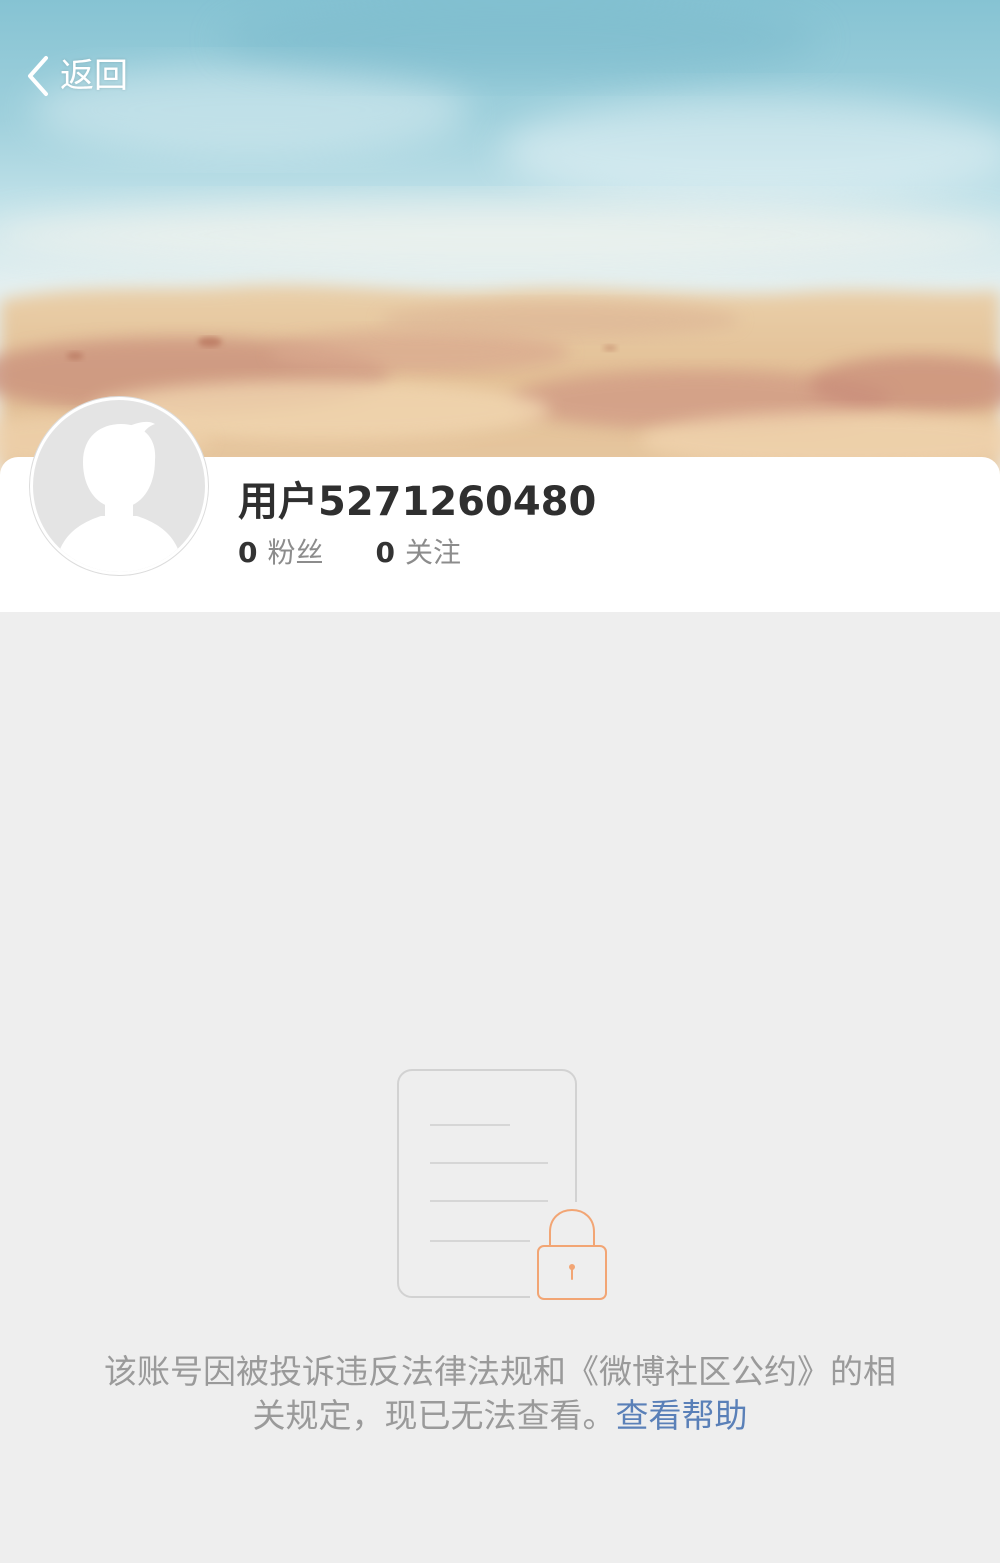 The width and height of the screenshot is (1000, 1563). I want to click on following-count: 0, so click(385, 552).